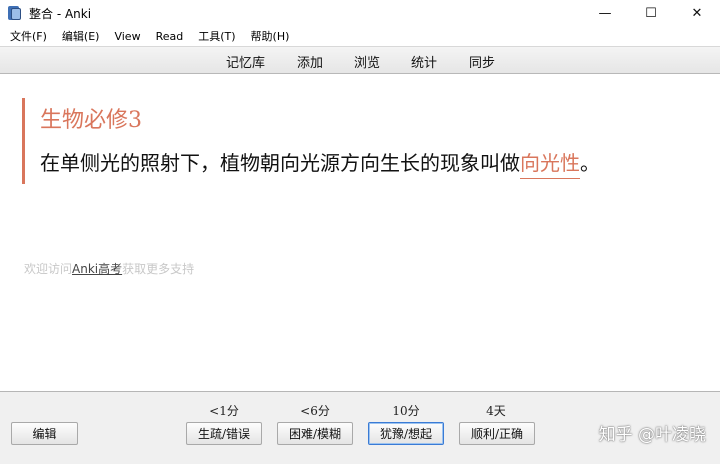  I want to click on interval-good: 10分, so click(406, 411).